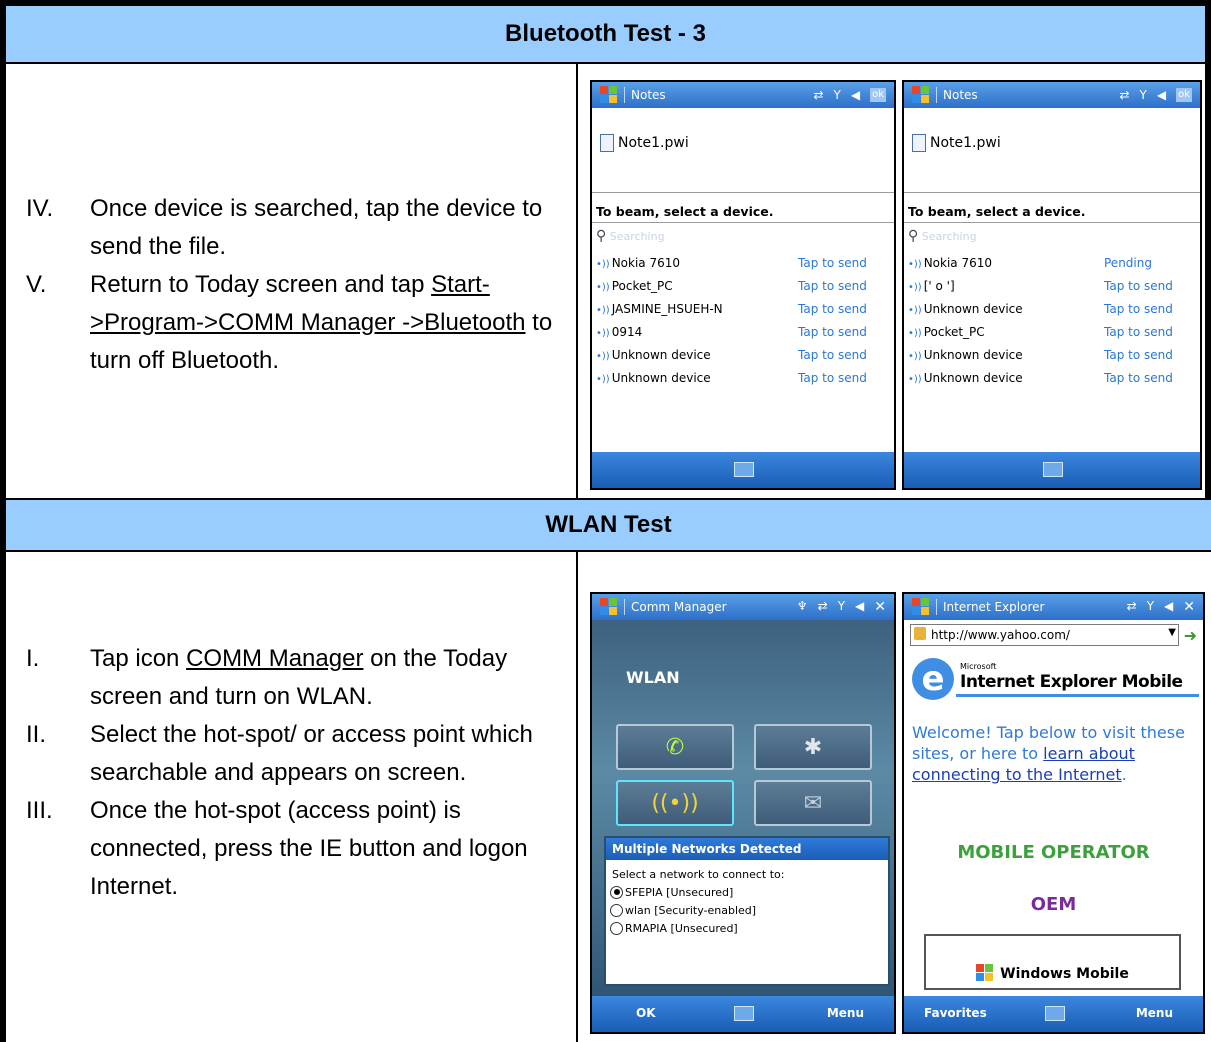 The height and width of the screenshot is (1042, 1211). Describe the element at coordinates (743, 332) in the screenshot. I see `device-row: •)) 0914 Tap to send` at that location.